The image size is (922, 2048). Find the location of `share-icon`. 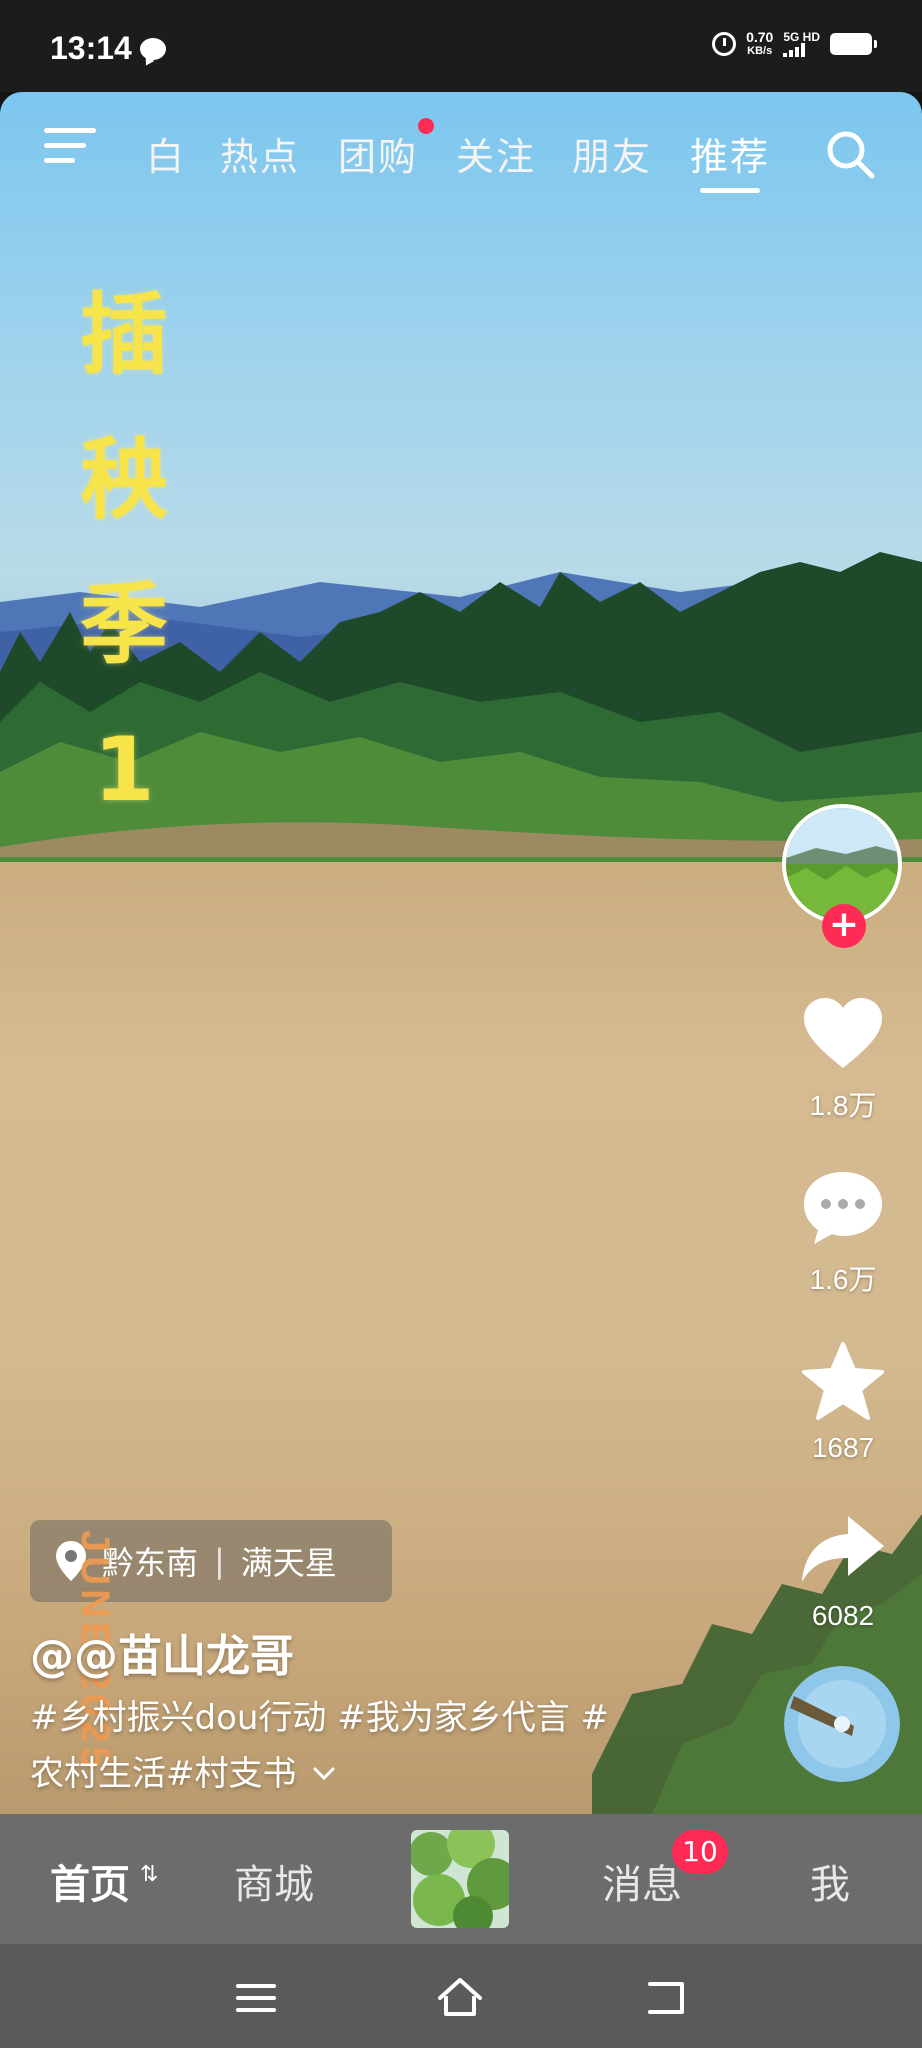

share-icon is located at coordinates (843, 1551).